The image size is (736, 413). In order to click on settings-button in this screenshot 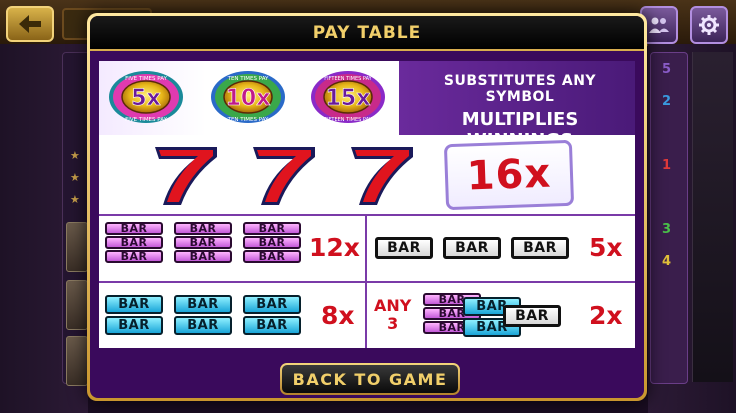, I will do `click(709, 25)`.